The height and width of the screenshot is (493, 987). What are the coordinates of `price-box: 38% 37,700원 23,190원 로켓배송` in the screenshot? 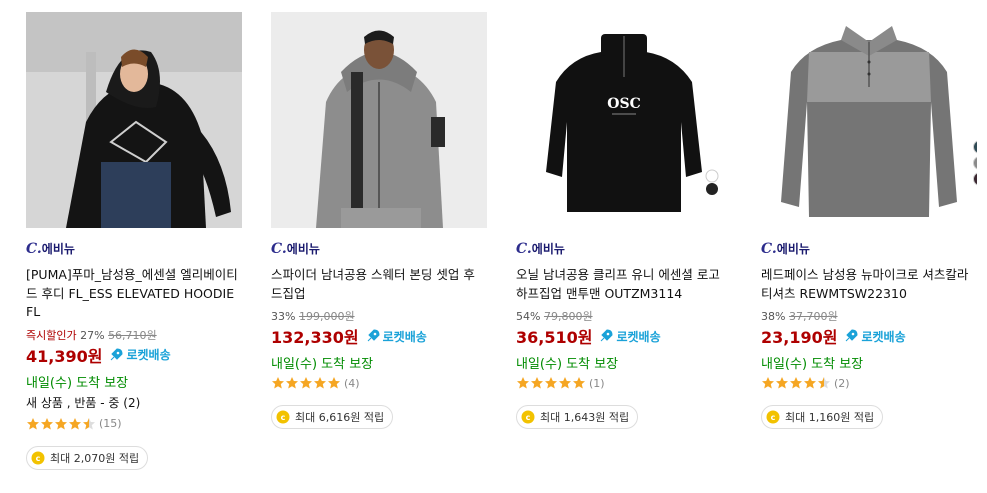 It's located at (871, 328).